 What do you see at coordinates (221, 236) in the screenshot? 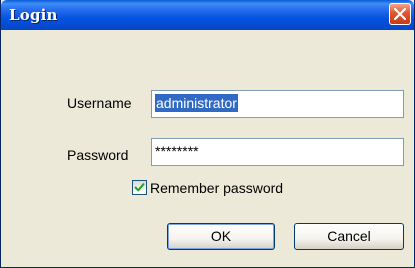
I see `ok-button: OK` at bounding box center [221, 236].